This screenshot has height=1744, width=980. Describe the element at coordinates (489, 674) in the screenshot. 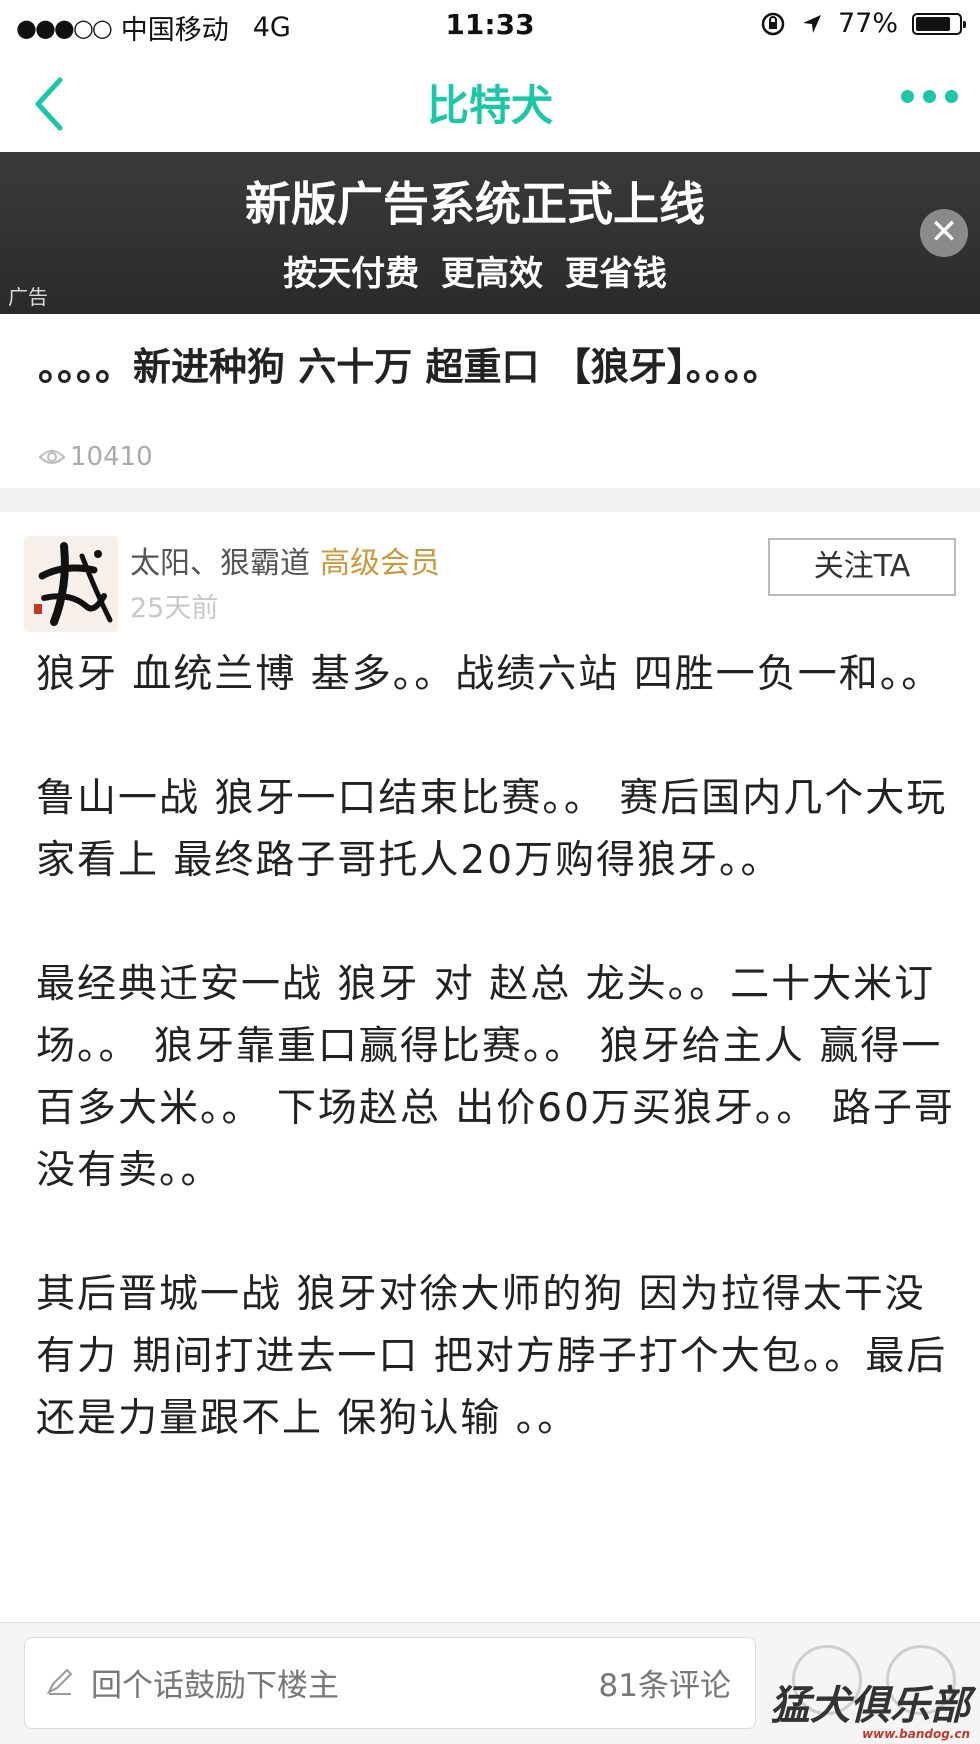

I see `content-paragraph: 狼牙 血统兰博 基多。。战绩六站 四胜一负一和。。` at that location.